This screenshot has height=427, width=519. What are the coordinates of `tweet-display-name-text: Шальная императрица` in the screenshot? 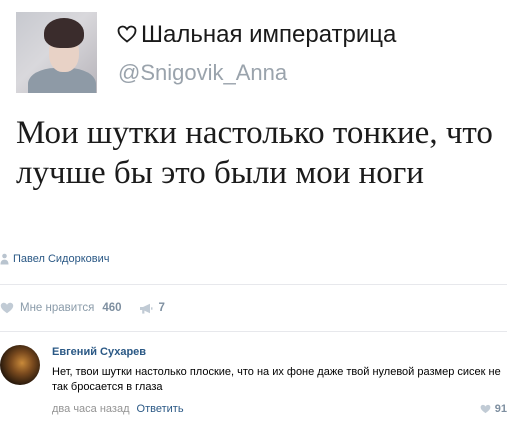 It's located at (269, 34).